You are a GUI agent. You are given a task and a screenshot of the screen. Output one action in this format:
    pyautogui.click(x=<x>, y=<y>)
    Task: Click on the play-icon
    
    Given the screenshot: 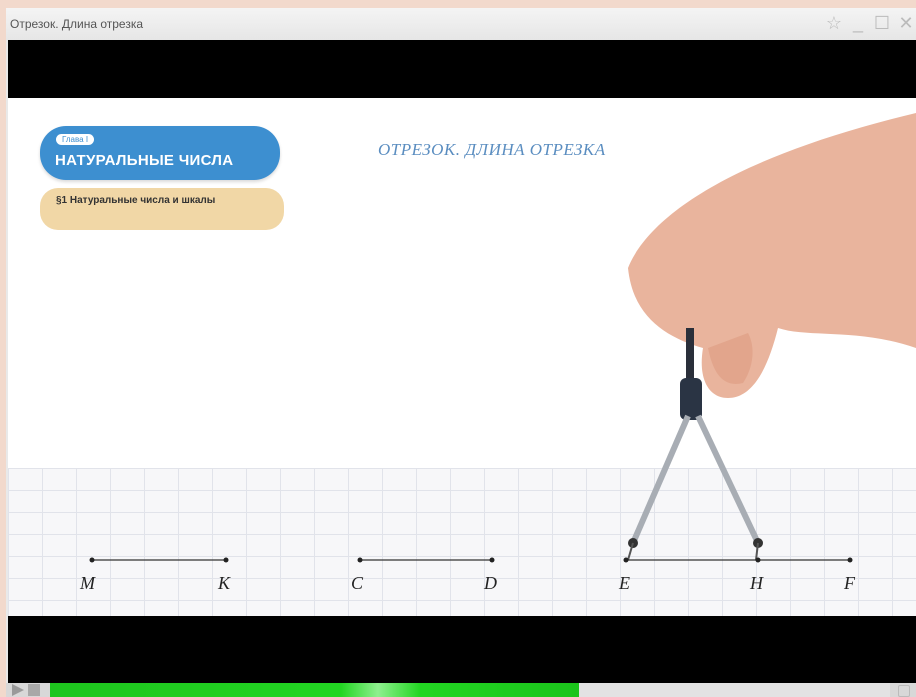 What is the action you would take?
    pyautogui.click(x=18, y=690)
    